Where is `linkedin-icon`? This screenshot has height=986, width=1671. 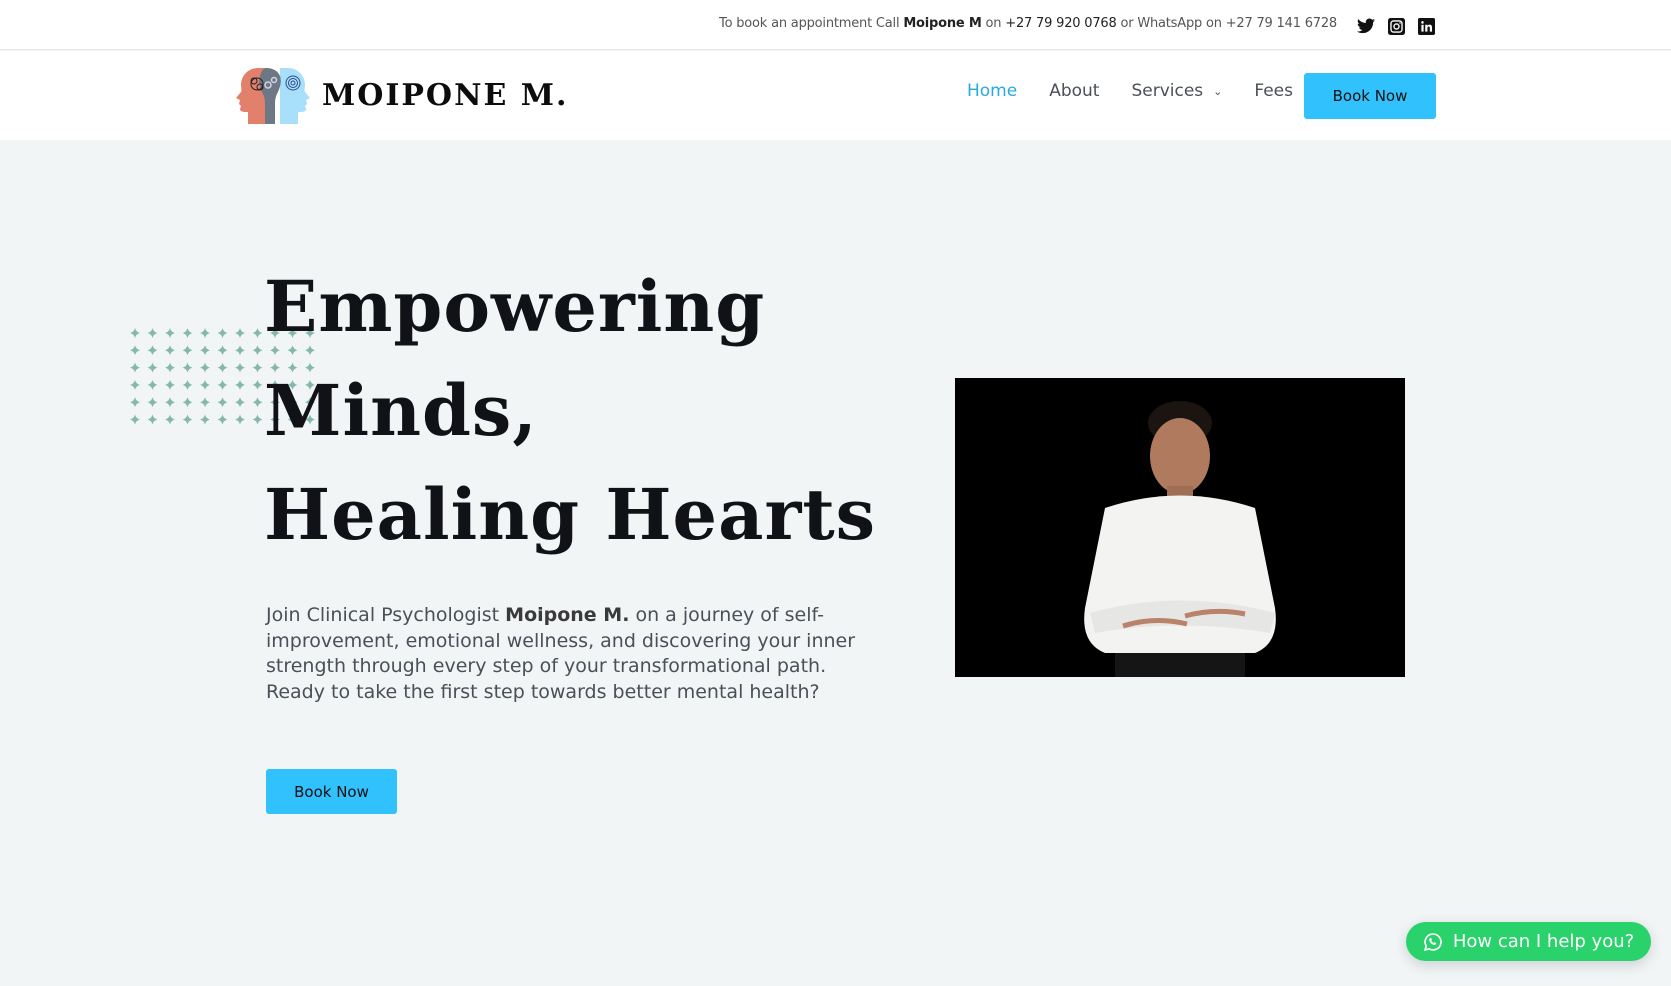 linkedin-icon is located at coordinates (1426, 26).